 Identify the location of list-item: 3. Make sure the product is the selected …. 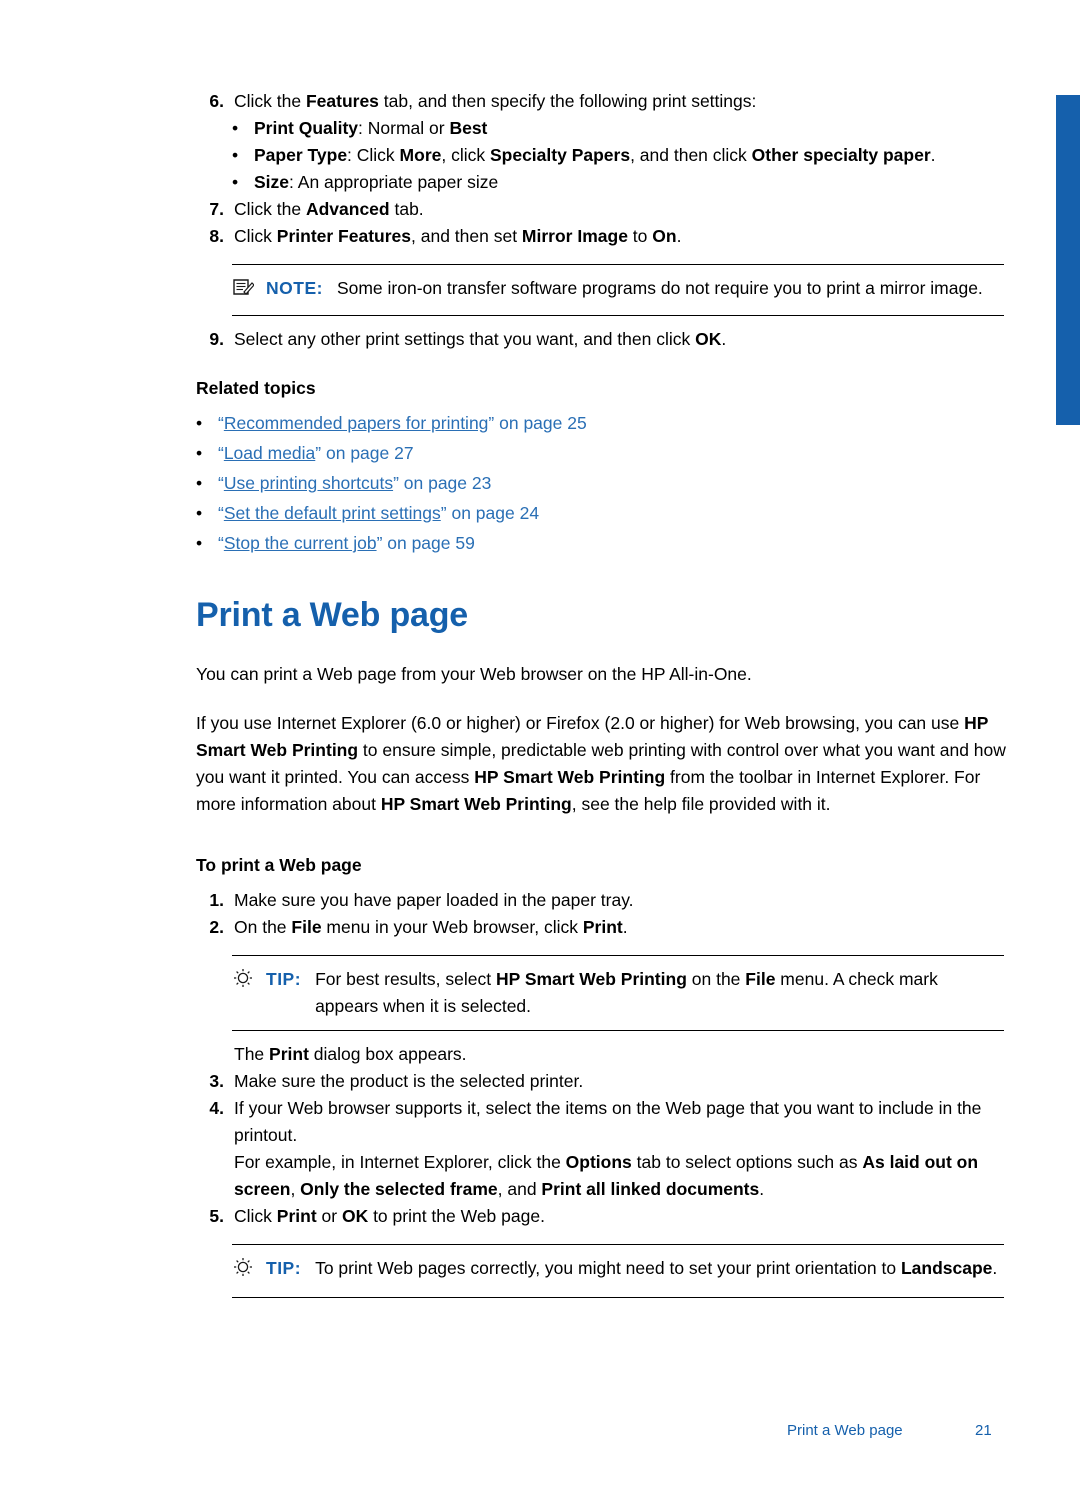
(601, 1081).